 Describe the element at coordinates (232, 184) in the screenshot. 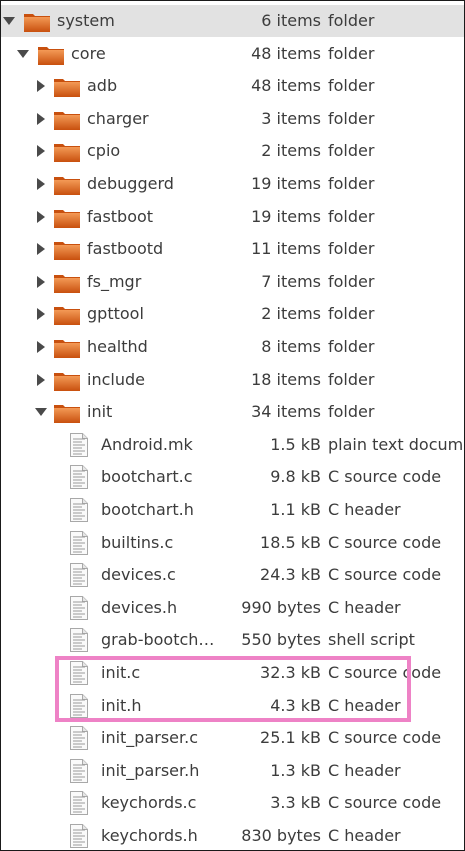

I see `folder-row: debuggerd 19 items folder` at that location.